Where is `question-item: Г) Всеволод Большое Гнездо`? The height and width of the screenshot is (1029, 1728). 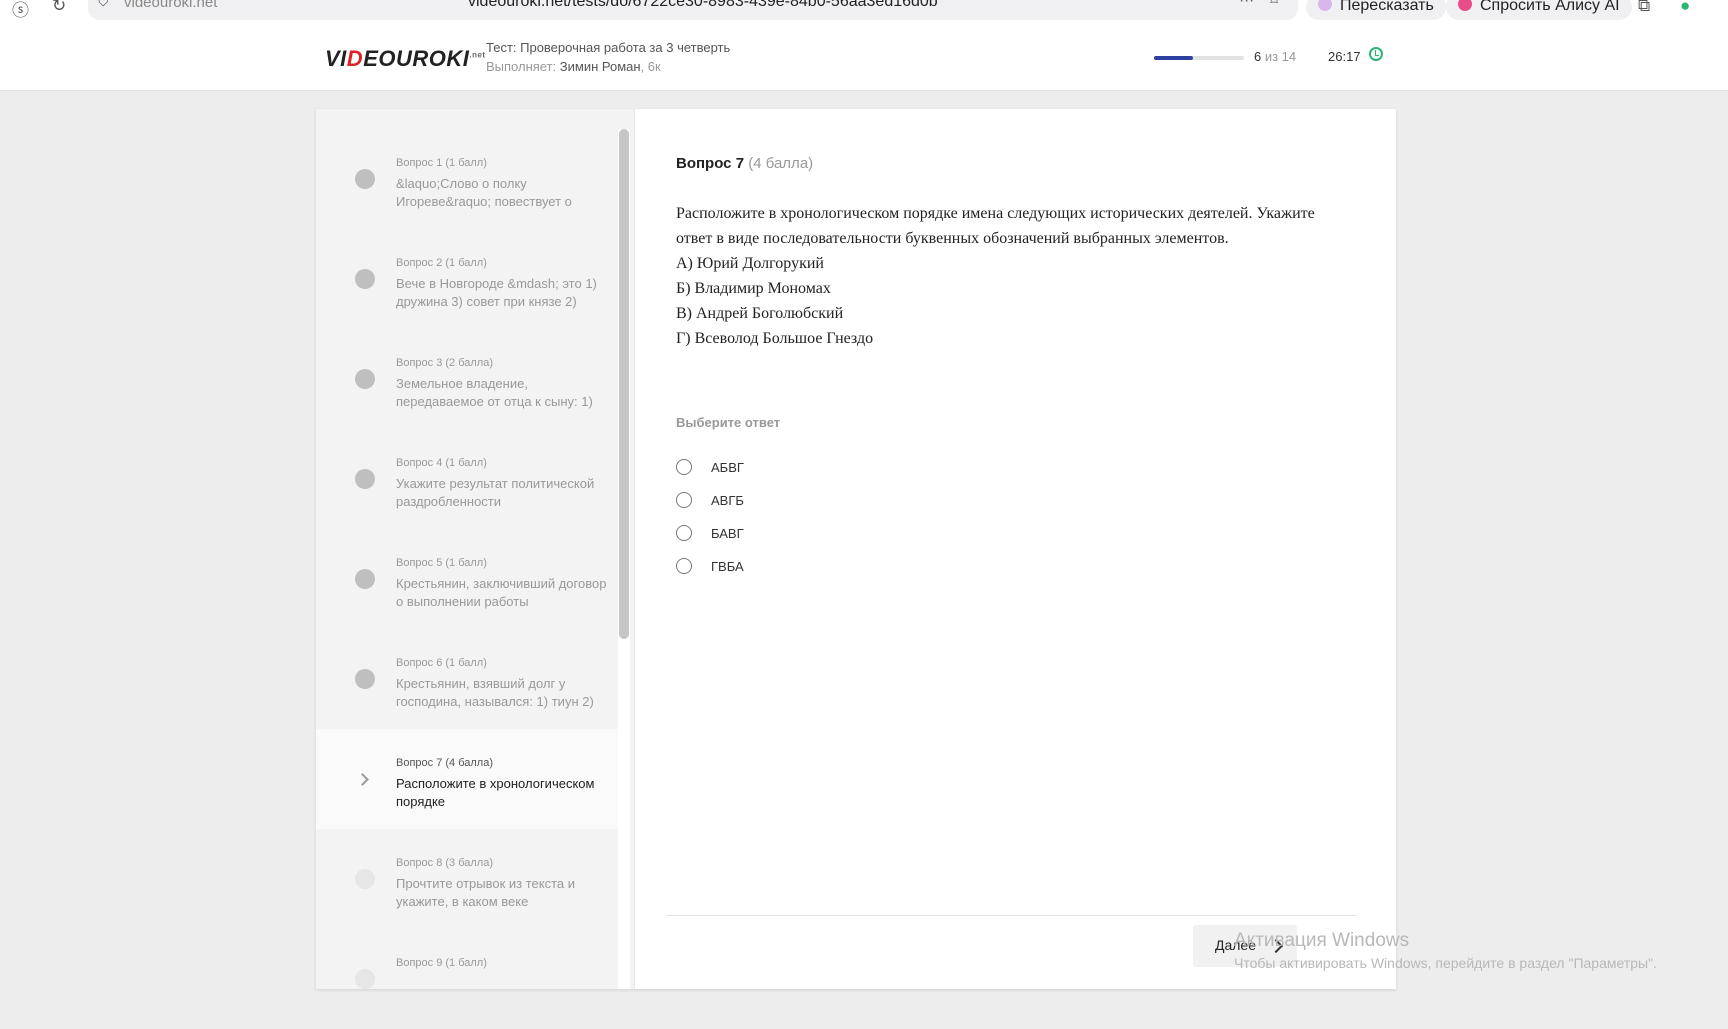 question-item: Г) Всеволод Большое Гнездо is located at coordinates (775, 338).